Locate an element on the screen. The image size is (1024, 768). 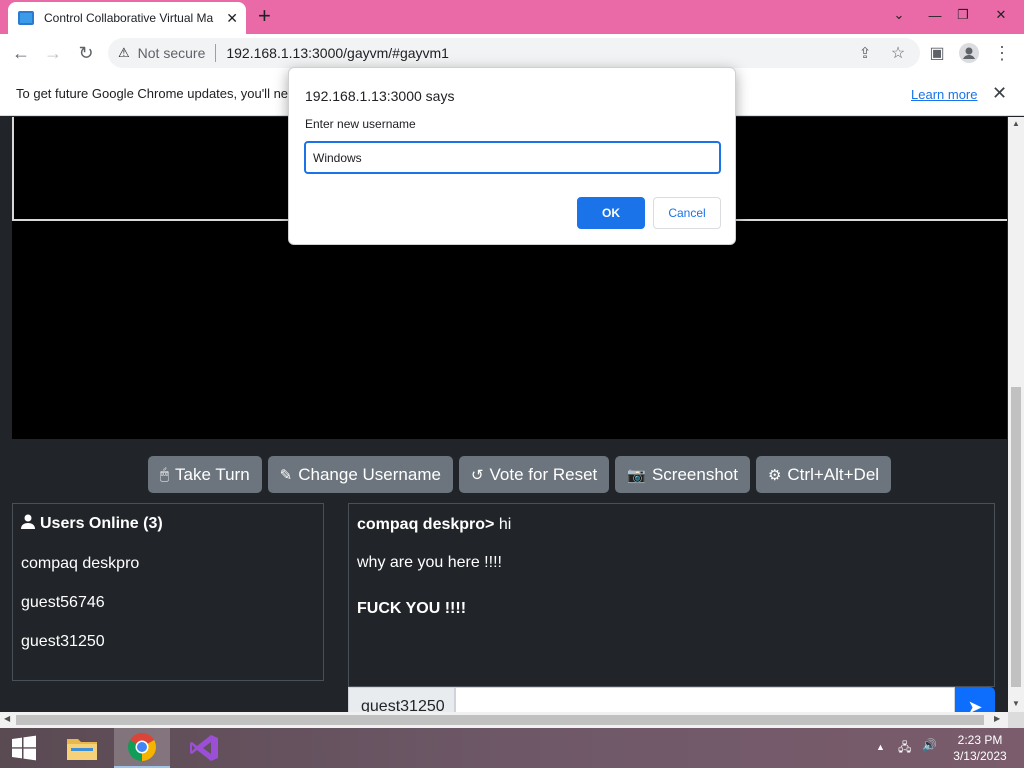
scroll-up-icon: ▲ is located at coordinates (1016, 123).